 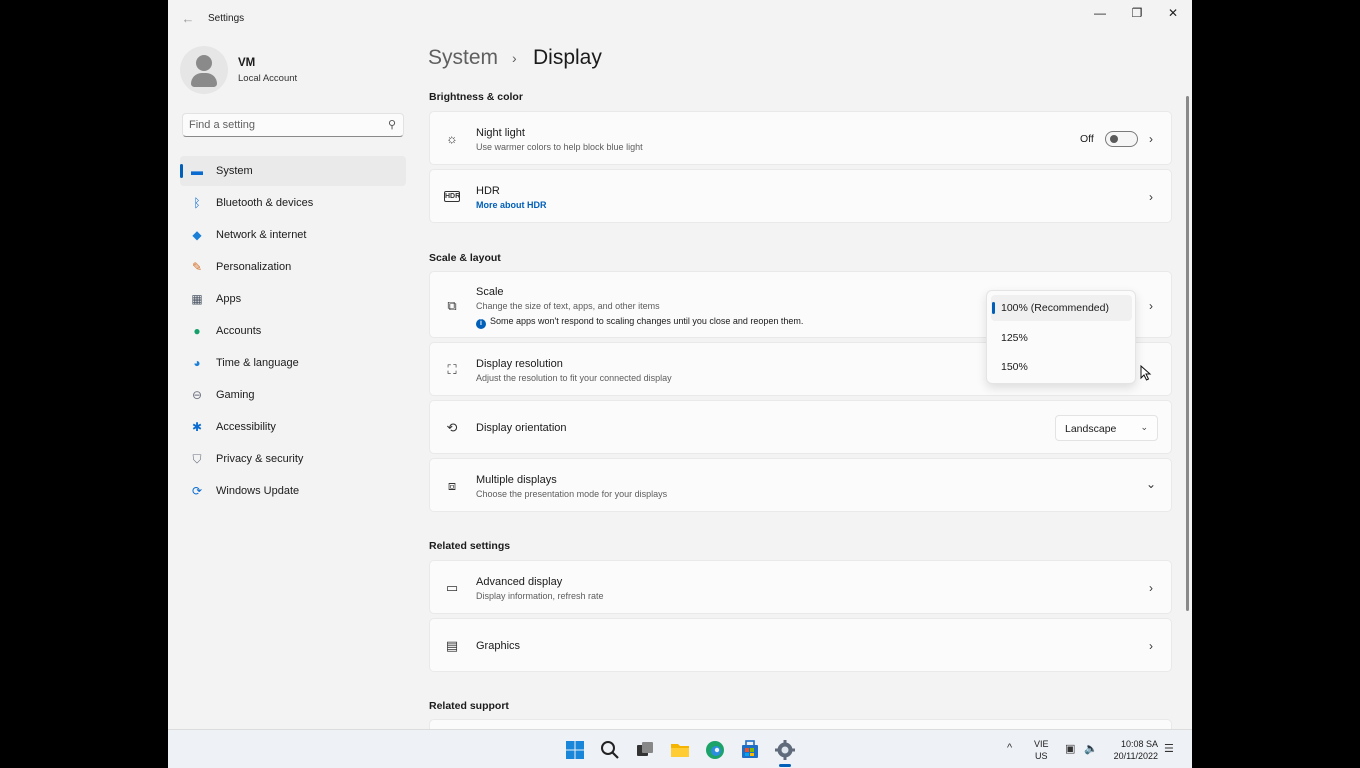 I want to click on sidebar-item-accounts: ● Accounts, so click(x=293, y=331).